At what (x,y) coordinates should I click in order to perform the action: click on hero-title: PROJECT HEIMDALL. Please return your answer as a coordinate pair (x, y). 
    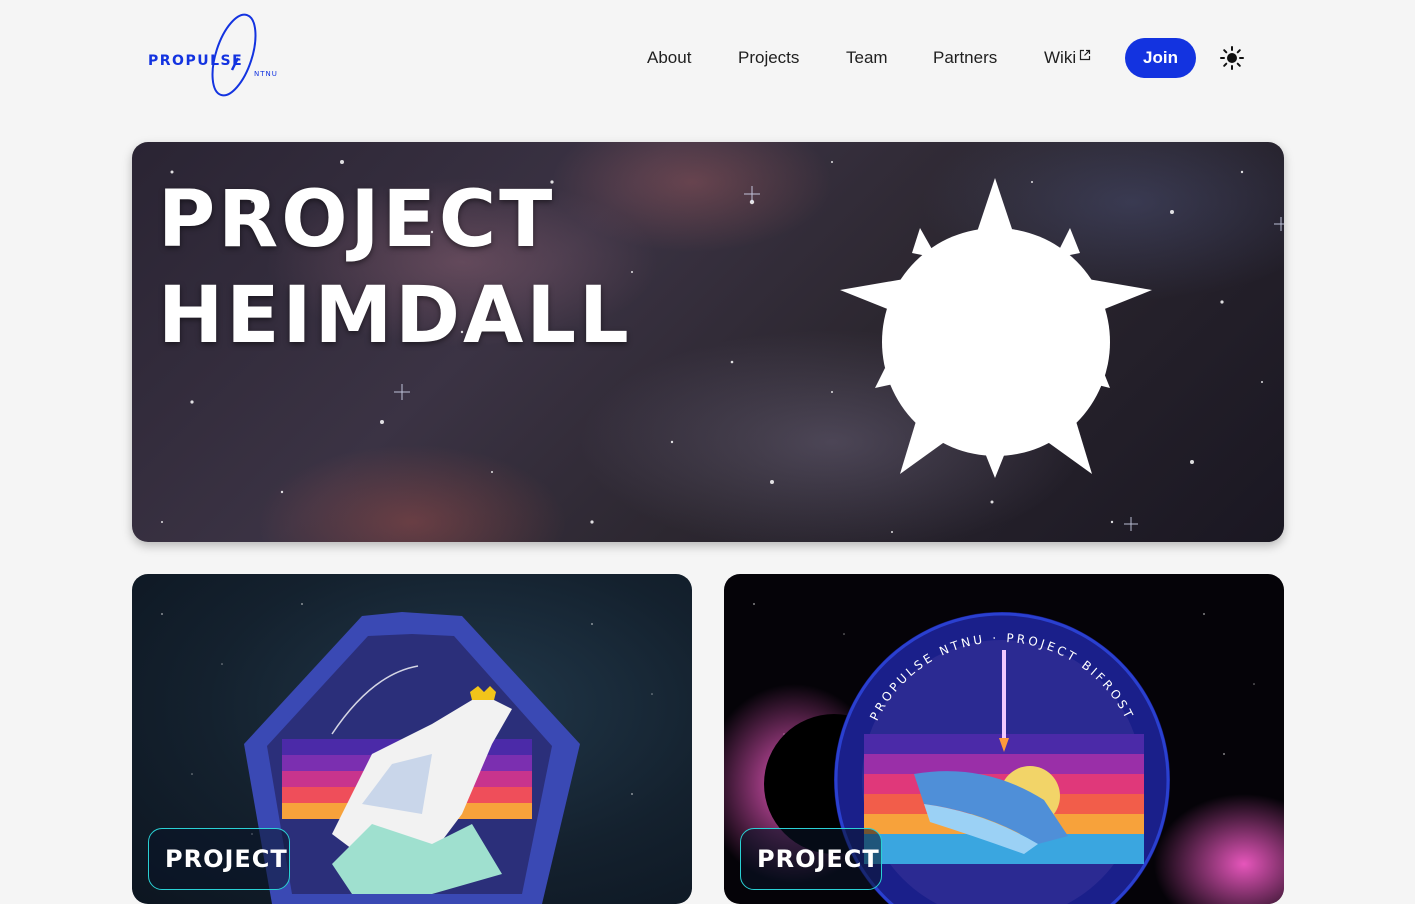
    Looking at the image, I should click on (395, 268).